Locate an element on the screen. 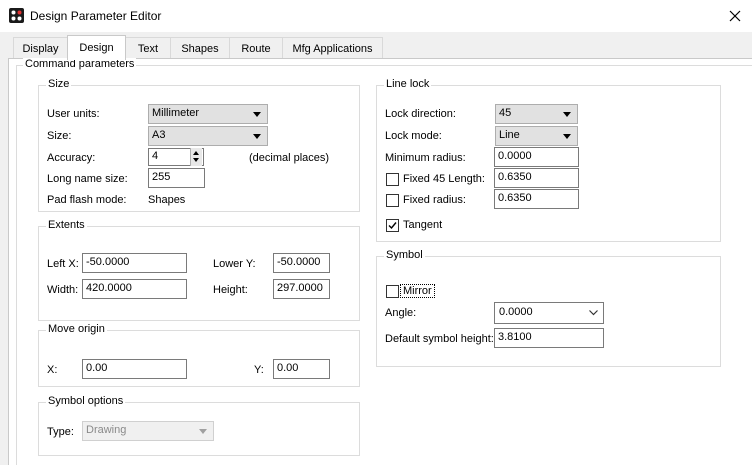  tab-mfg-applications: Mfg Applications is located at coordinates (332, 48).